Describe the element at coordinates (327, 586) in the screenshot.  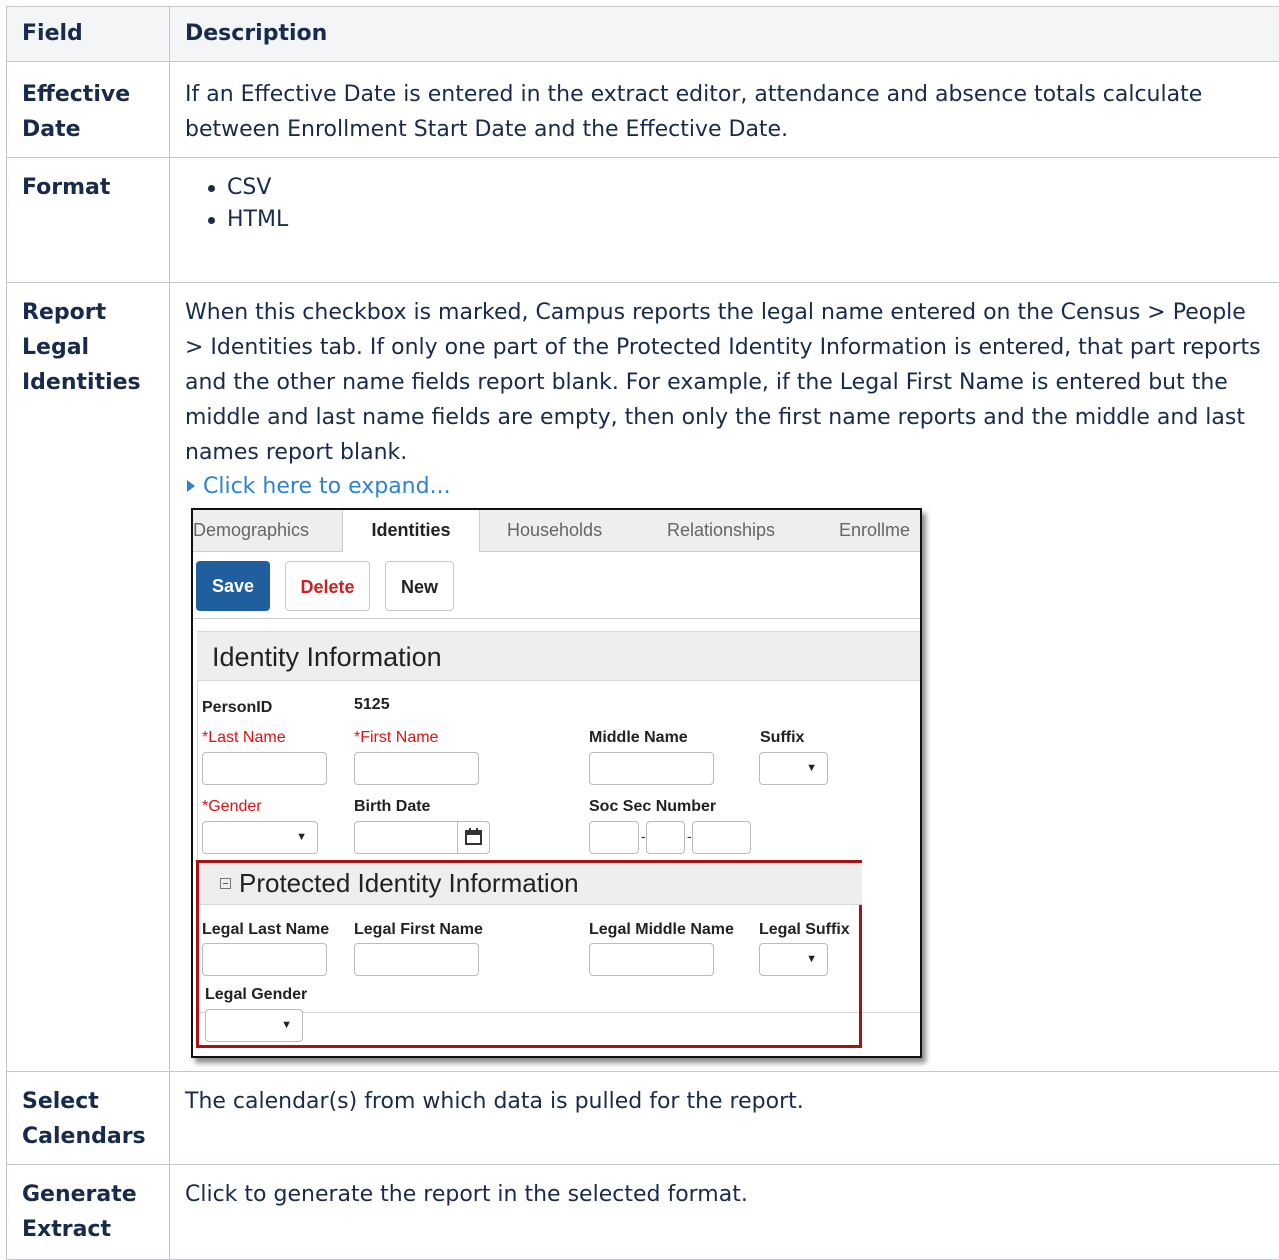
I see `delete-button: Delete` at that location.